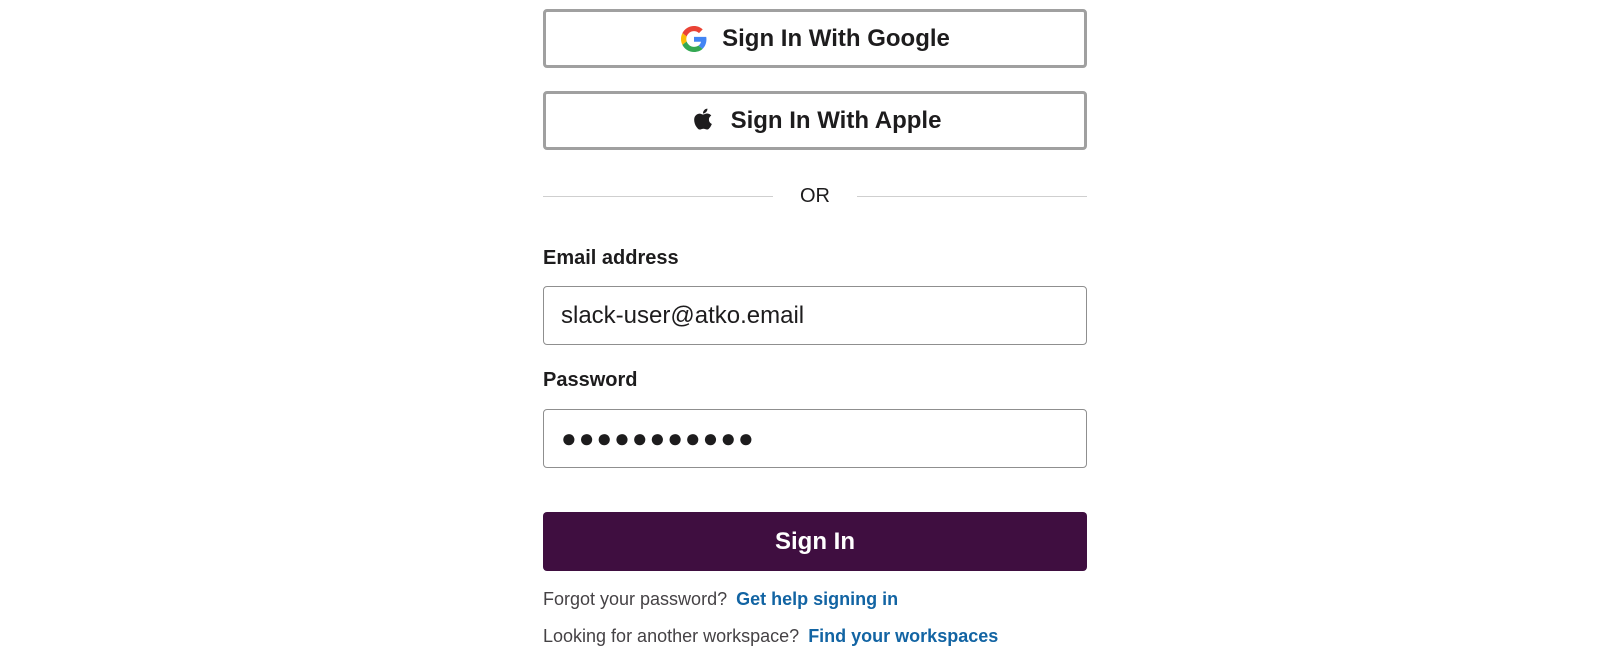 The image size is (1602, 652). I want to click on or-divider: OR, so click(815, 196).